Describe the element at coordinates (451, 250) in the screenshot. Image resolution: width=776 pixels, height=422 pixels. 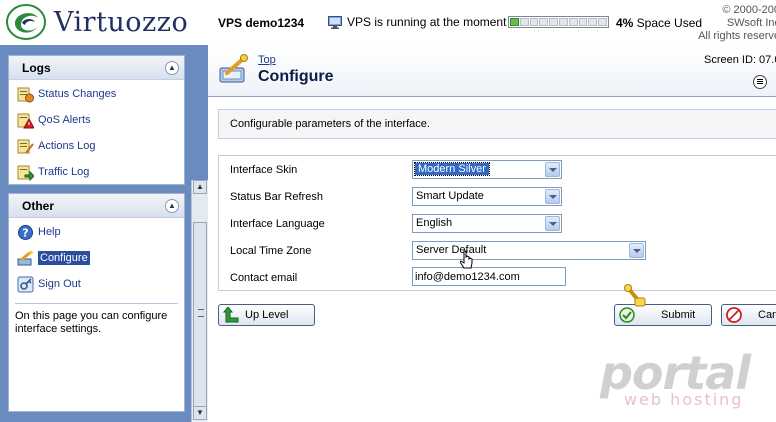
I see `select-value: Server Default` at that location.